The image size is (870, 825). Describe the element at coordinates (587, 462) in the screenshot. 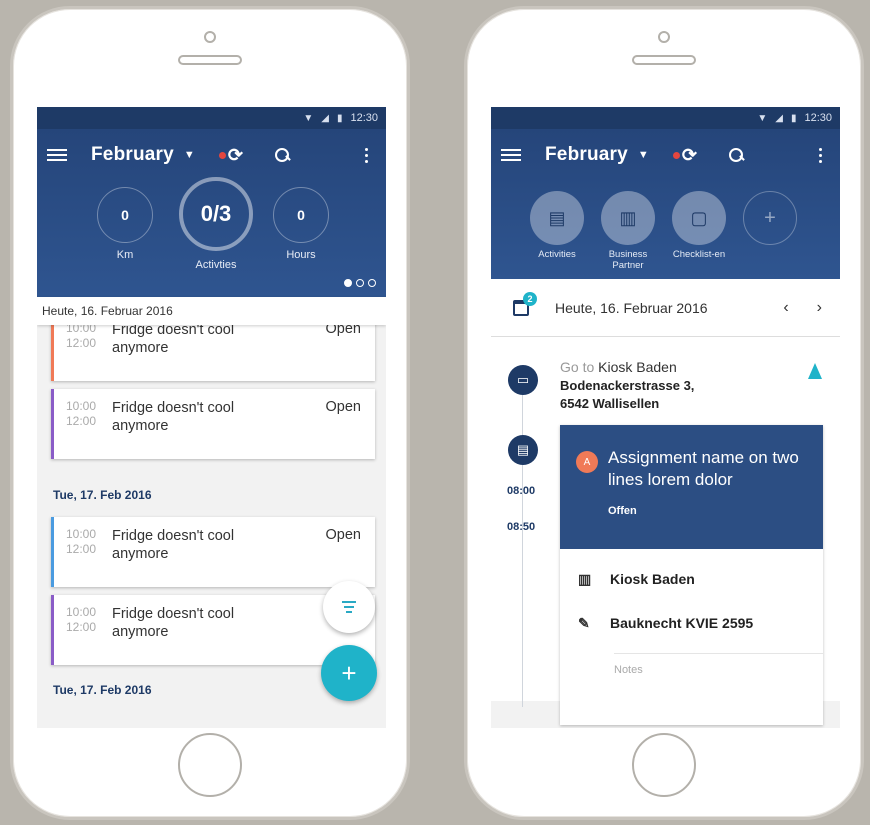

I see `priority-badge: A` at that location.